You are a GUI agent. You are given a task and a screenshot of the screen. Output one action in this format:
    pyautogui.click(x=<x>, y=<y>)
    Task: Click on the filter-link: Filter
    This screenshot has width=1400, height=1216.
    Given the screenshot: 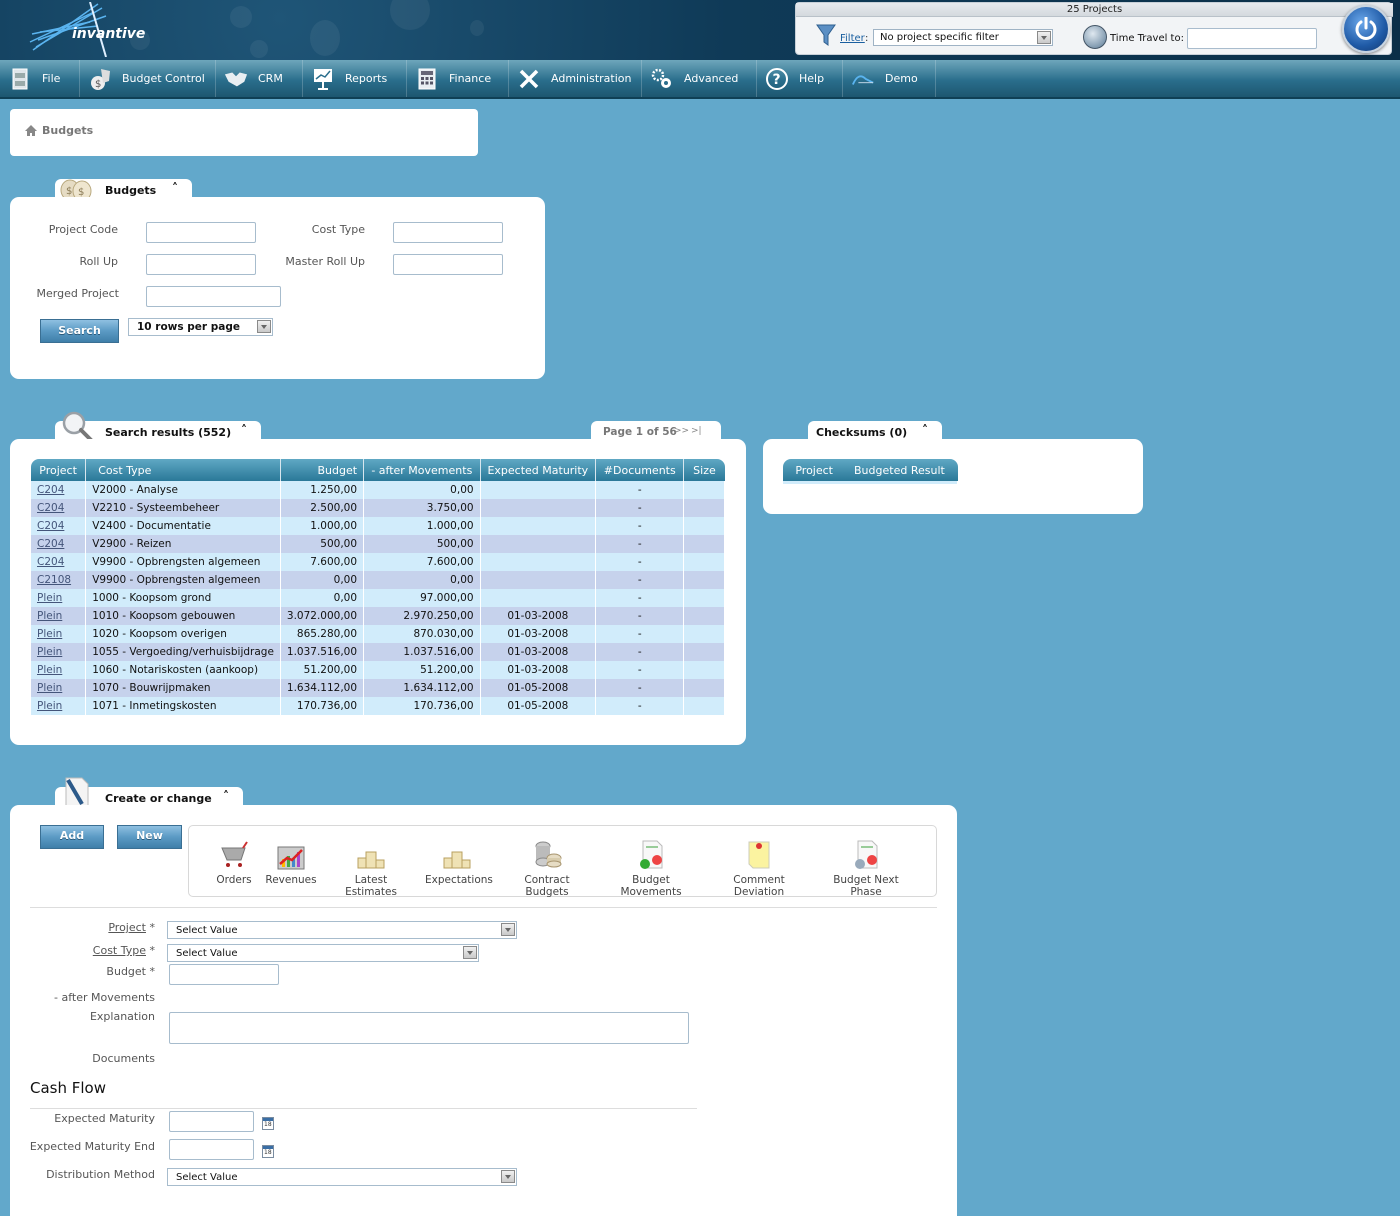 What is the action you would take?
    pyautogui.click(x=852, y=38)
    